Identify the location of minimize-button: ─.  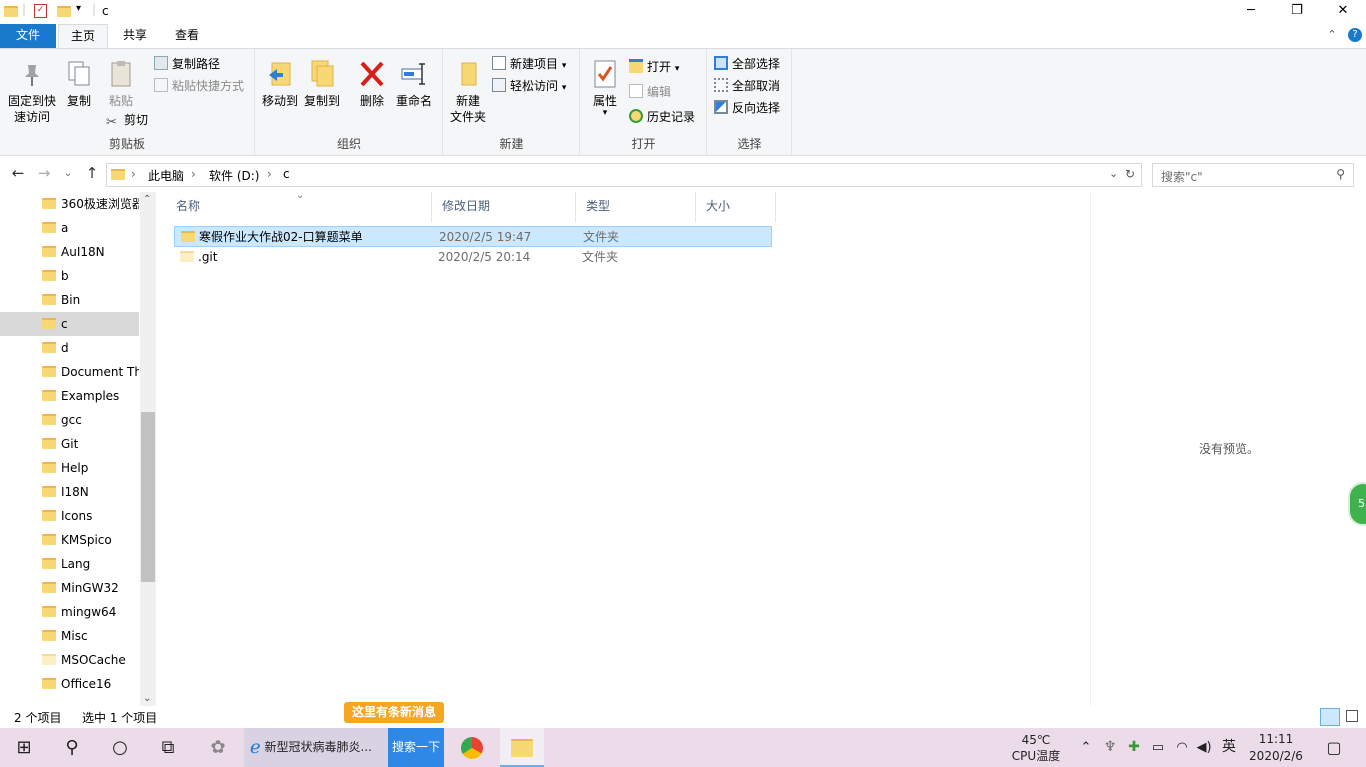
(1251, 12).